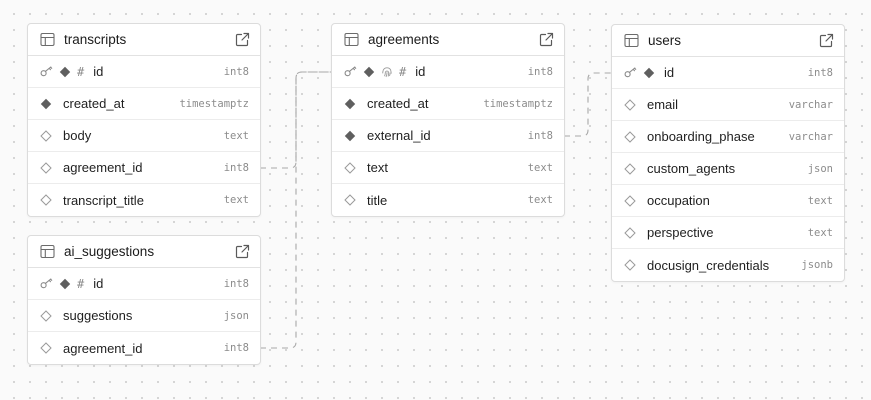  I want to click on column-type: varchar, so click(810, 136).